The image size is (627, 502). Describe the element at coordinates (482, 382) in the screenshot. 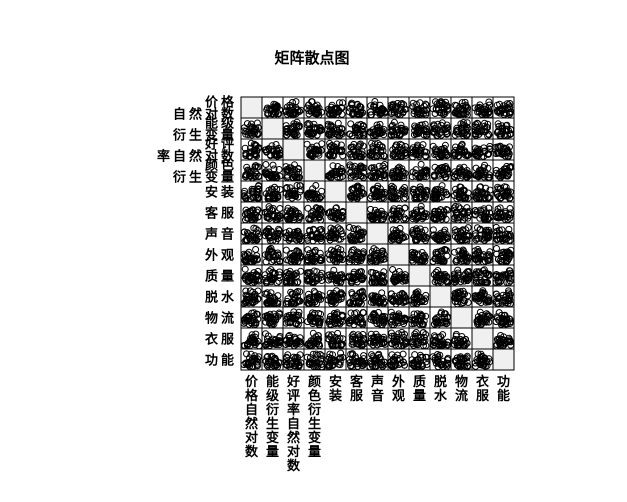

I see `column-label-char: 衣` at that location.